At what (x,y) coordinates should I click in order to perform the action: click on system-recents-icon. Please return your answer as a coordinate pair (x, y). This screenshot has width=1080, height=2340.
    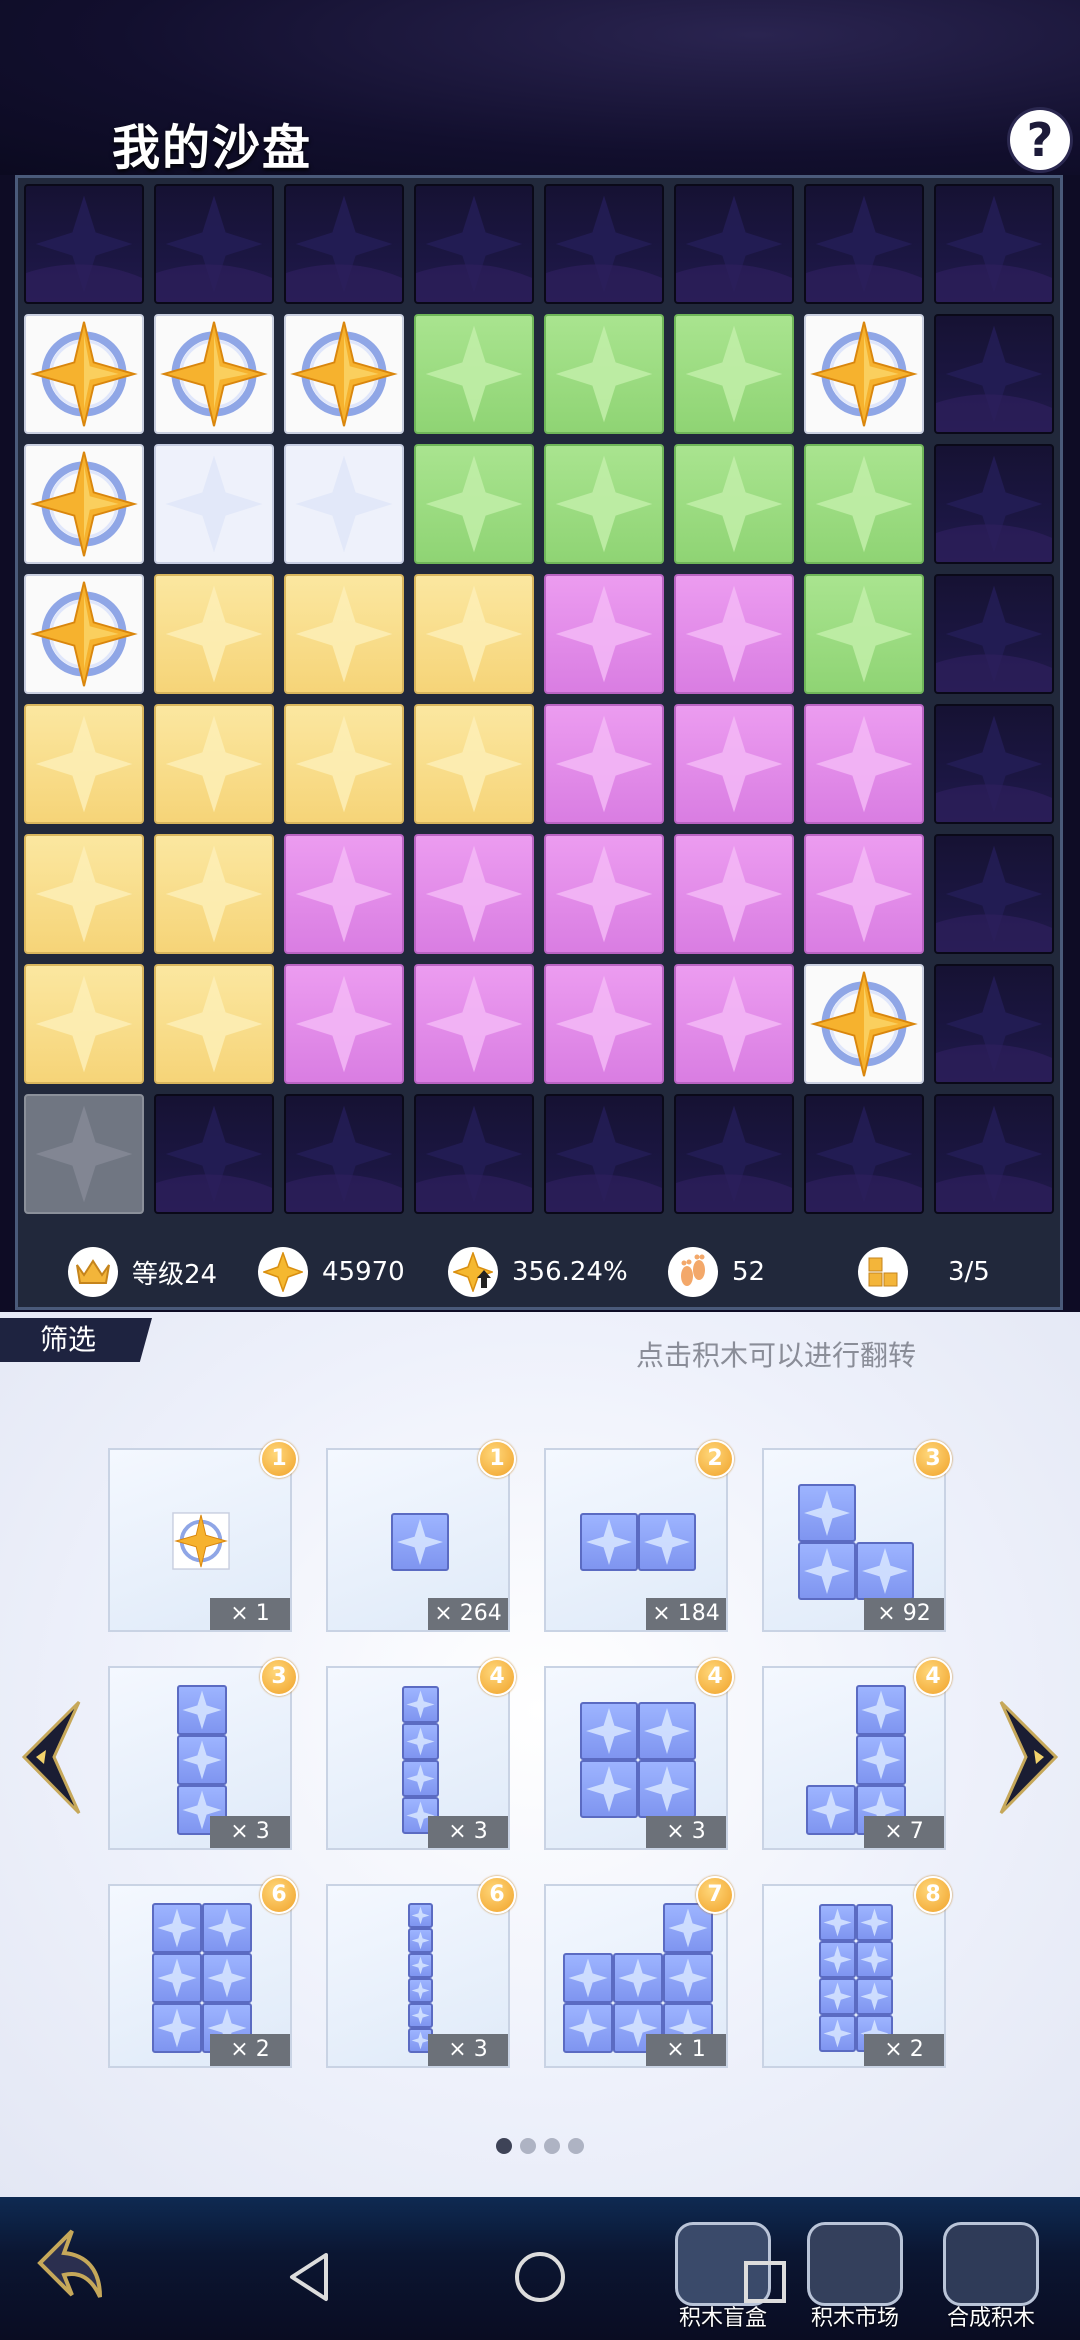
    Looking at the image, I should click on (765, 2282).